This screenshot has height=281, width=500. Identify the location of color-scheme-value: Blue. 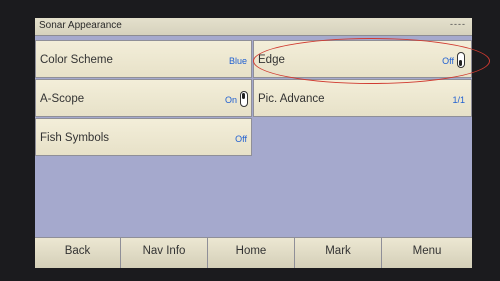
(237, 61).